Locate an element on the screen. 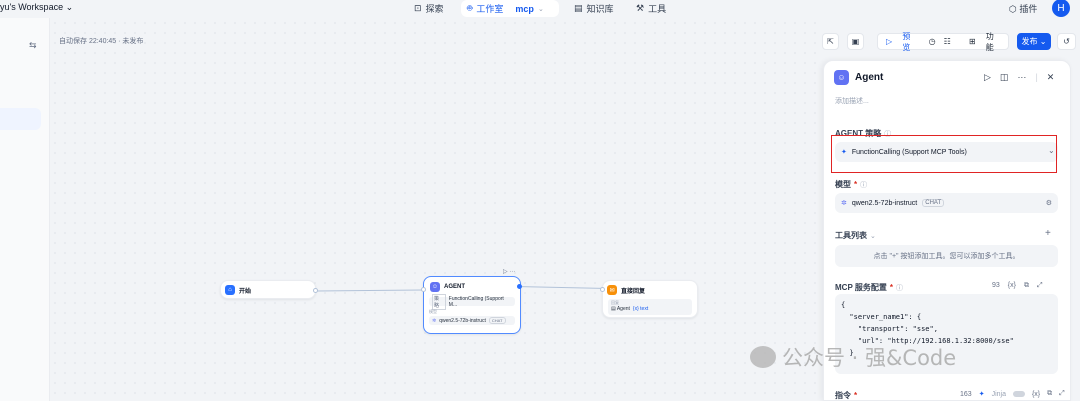 This screenshot has height=401, width=1080. instruction-label-row: 指令 * is located at coordinates (846, 395).